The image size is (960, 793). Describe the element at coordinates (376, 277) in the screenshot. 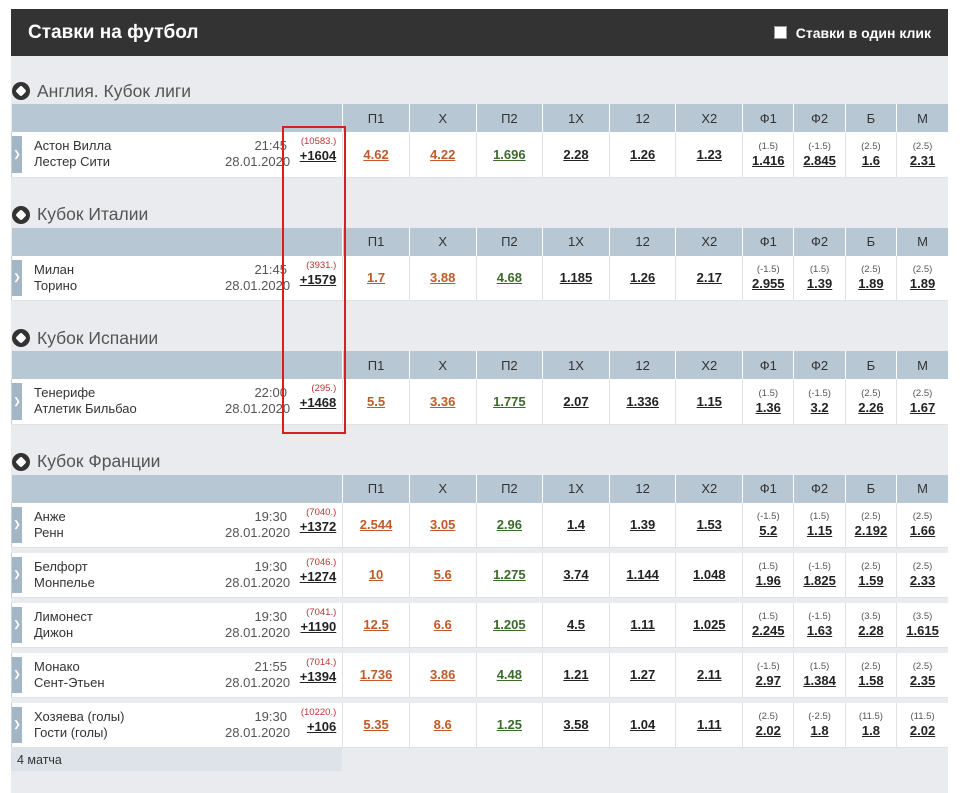

I see `odds-value: 1.7` at that location.